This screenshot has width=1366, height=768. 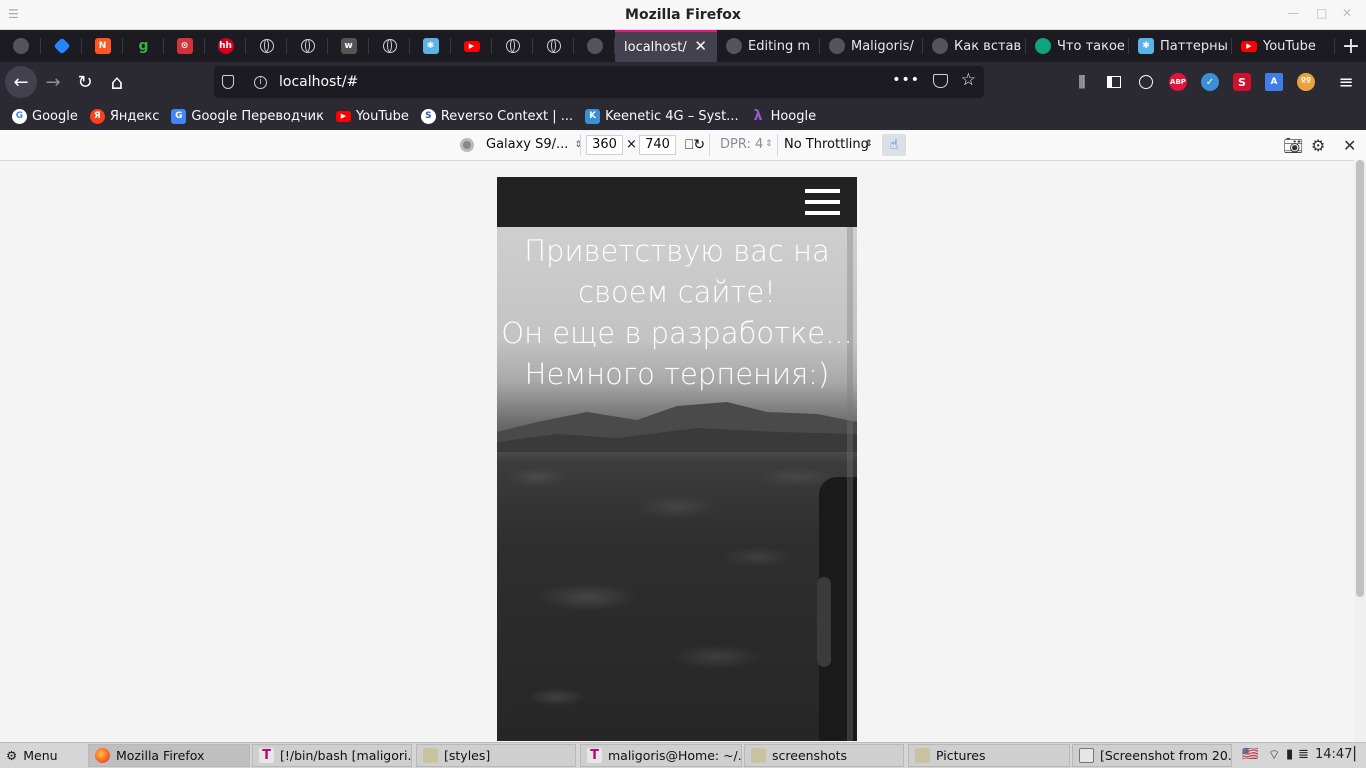 I want to click on library-icon: ⫼, so click(x=1082, y=82).